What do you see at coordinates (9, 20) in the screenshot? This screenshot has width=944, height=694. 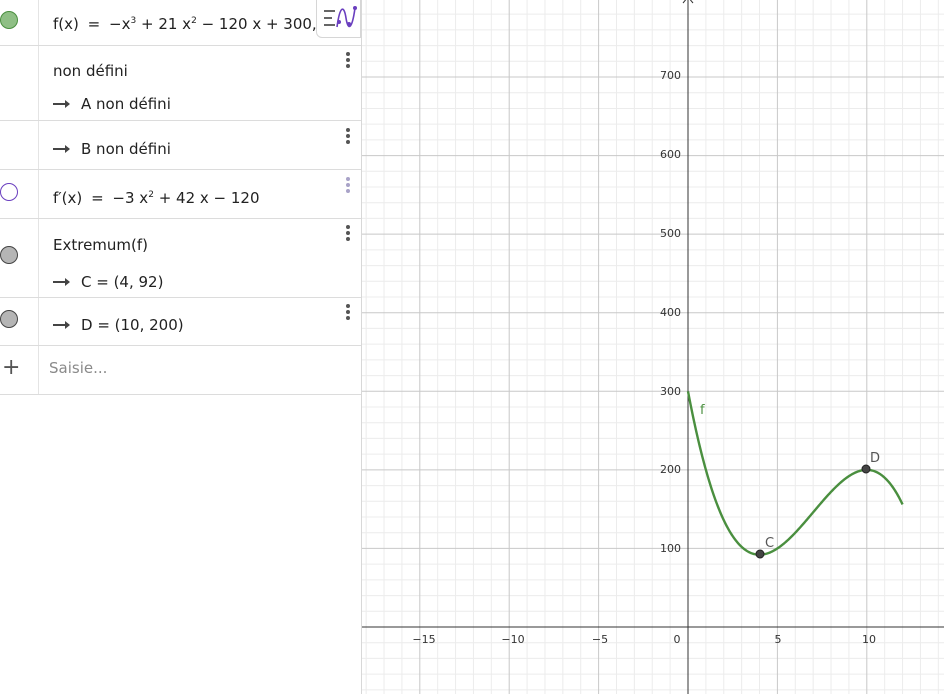 I see `visibility-marble-f` at bounding box center [9, 20].